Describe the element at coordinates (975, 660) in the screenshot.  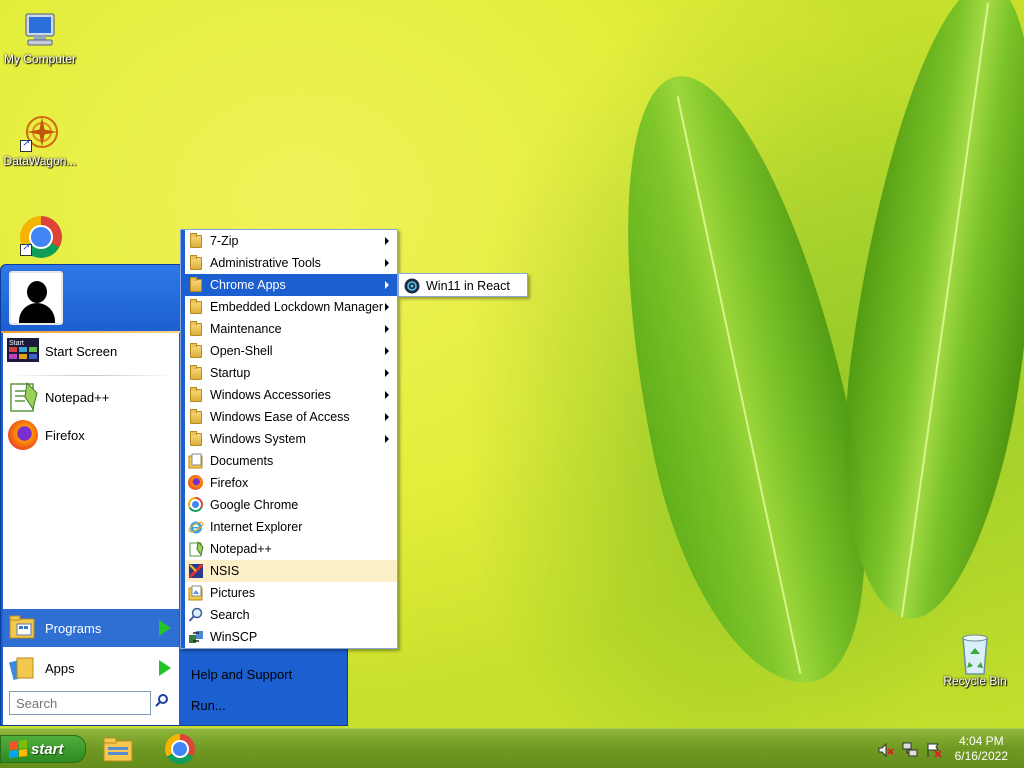
I see `desktop-icon-recycle-bin: Recycle Bin` at that location.